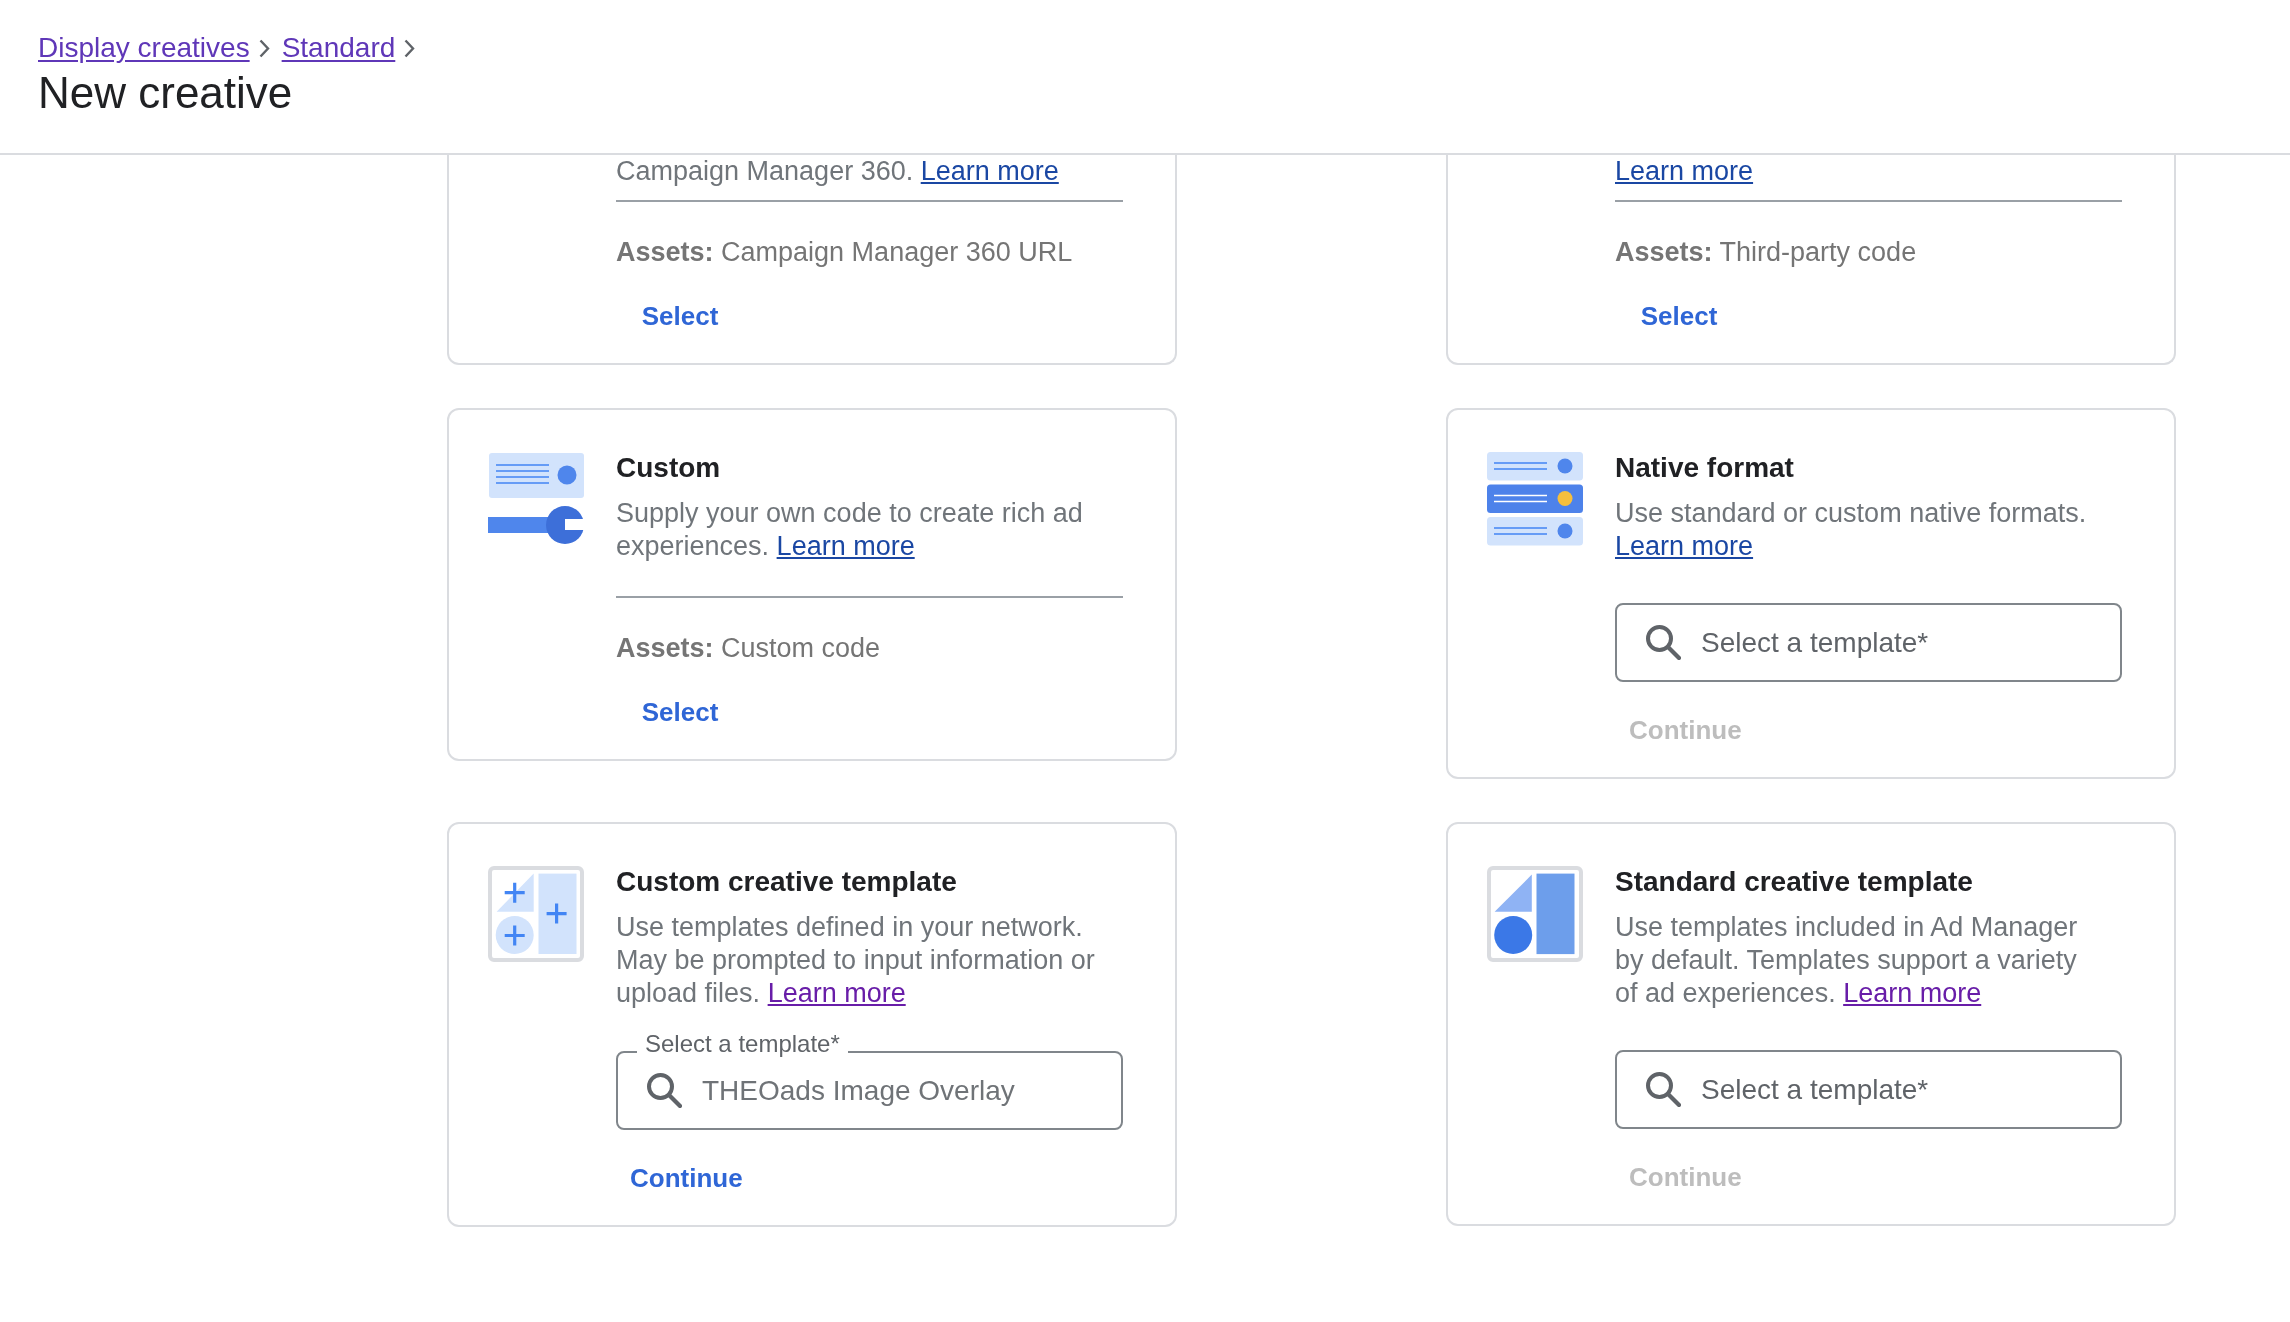 The height and width of the screenshot is (1322, 2290). Describe the element at coordinates (1535, 914) in the screenshot. I see `shapes-icon` at that location.